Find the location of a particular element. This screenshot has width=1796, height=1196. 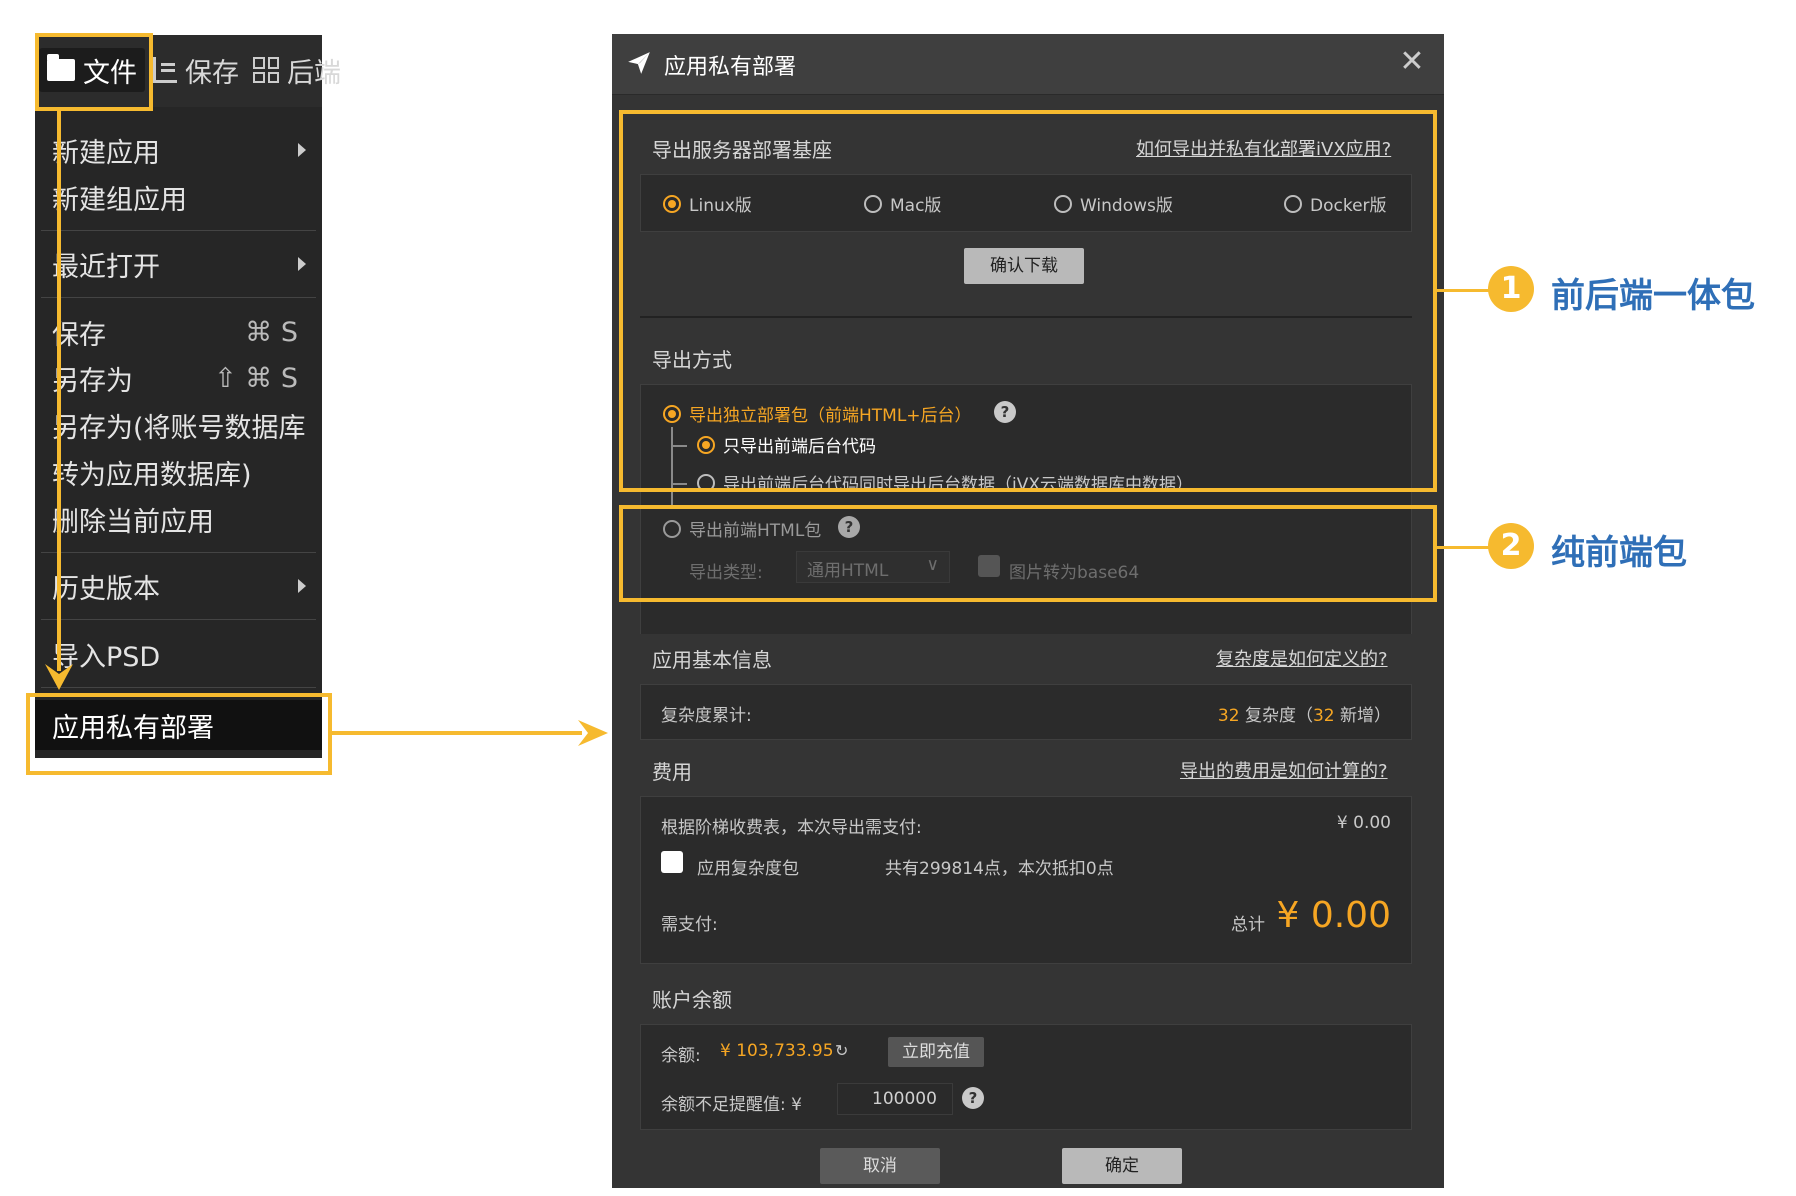

complexity-package-note: 共有299814点，本次抵扣0点 is located at coordinates (999, 869).